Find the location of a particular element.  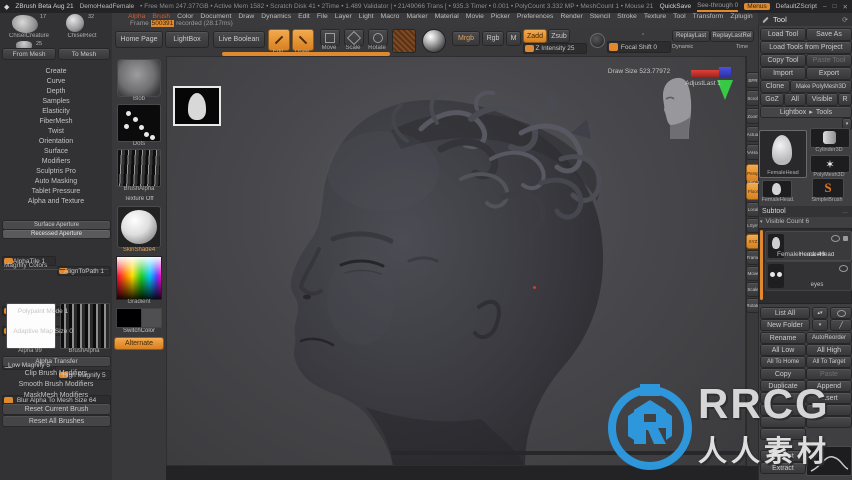

color-gradient-picker is located at coordinates (139, 278).